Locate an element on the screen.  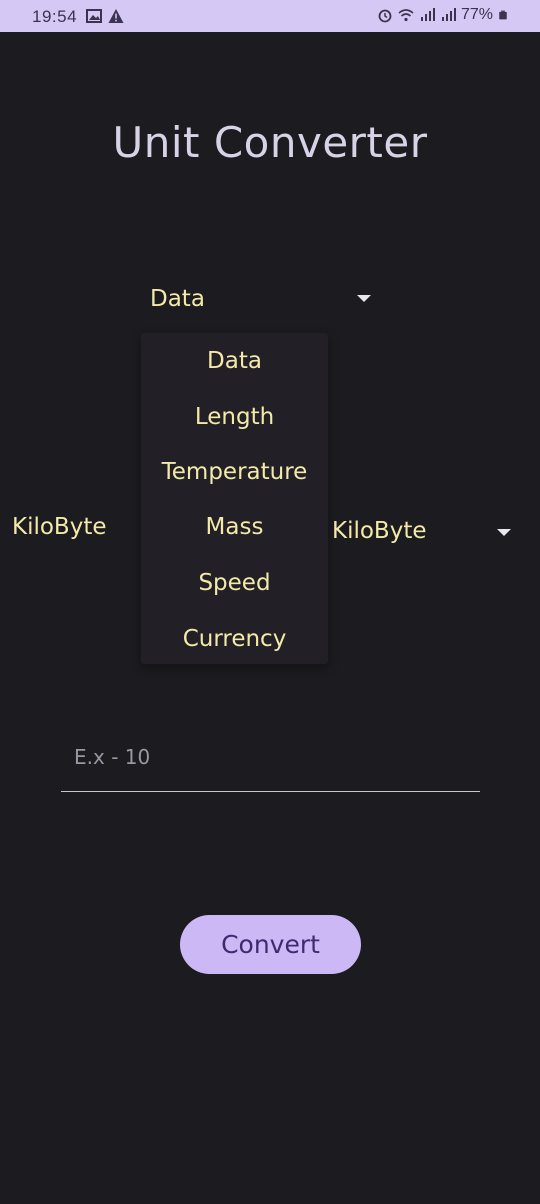
value-input-field is located at coordinates (270, 758).